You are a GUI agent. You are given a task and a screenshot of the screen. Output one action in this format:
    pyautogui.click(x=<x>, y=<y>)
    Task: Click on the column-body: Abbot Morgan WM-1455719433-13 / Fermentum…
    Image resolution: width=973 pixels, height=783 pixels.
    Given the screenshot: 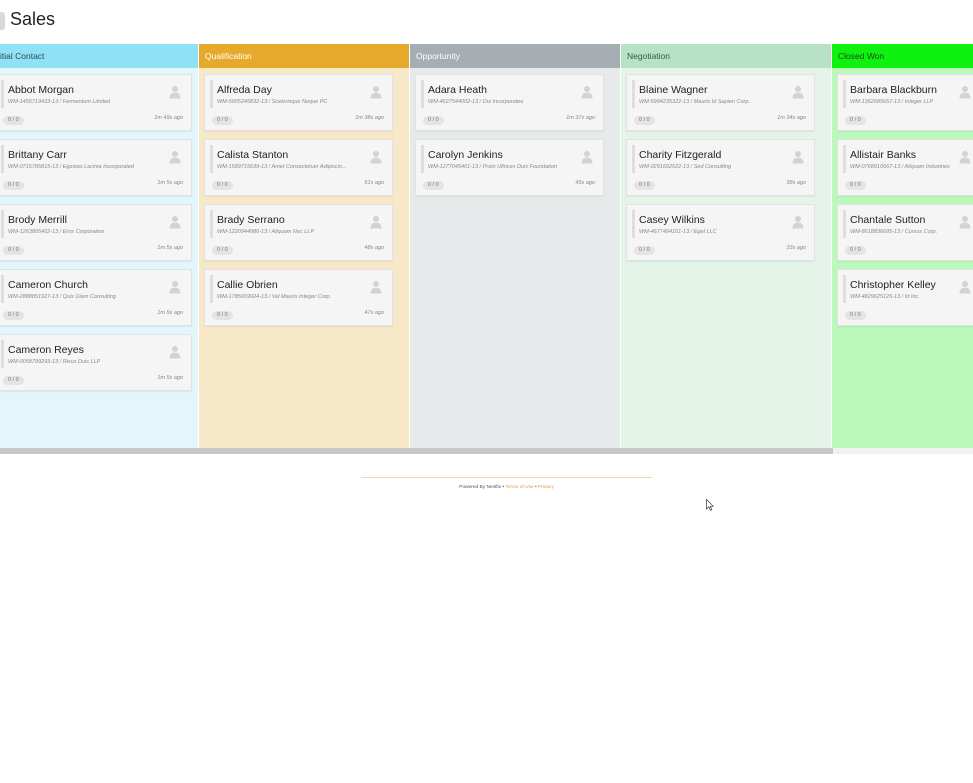 What is the action you would take?
    pyautogui.click(x=99, y=258)
    